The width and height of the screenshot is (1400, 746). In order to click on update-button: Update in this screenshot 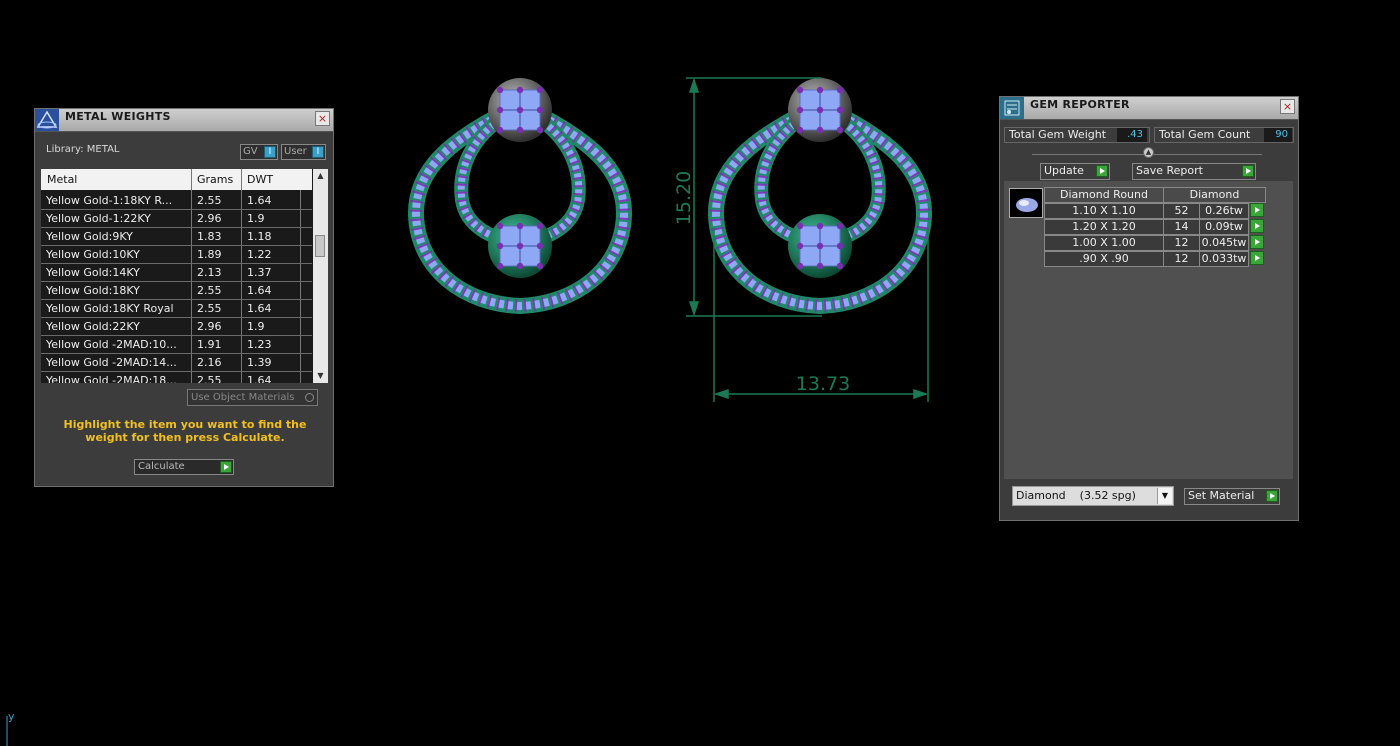, I will do `click(1075, 171)`.